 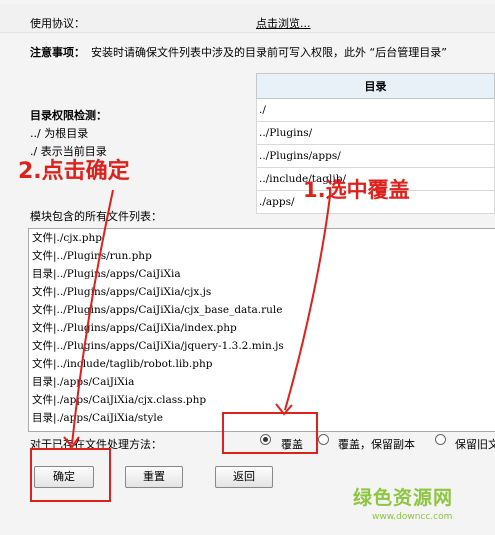 What do you see at coordinates (92, 317) in the screenshot?
I see `arrow-to-confirm` at bounding box center [92, 317].